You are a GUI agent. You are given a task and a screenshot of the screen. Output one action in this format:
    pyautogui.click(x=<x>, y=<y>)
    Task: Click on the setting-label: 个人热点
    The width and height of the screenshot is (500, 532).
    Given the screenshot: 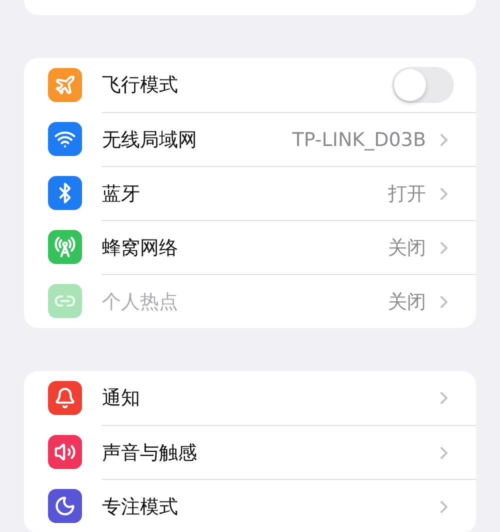 What is the action you would take?
    pyautogui.click(x=140, y=302)
    